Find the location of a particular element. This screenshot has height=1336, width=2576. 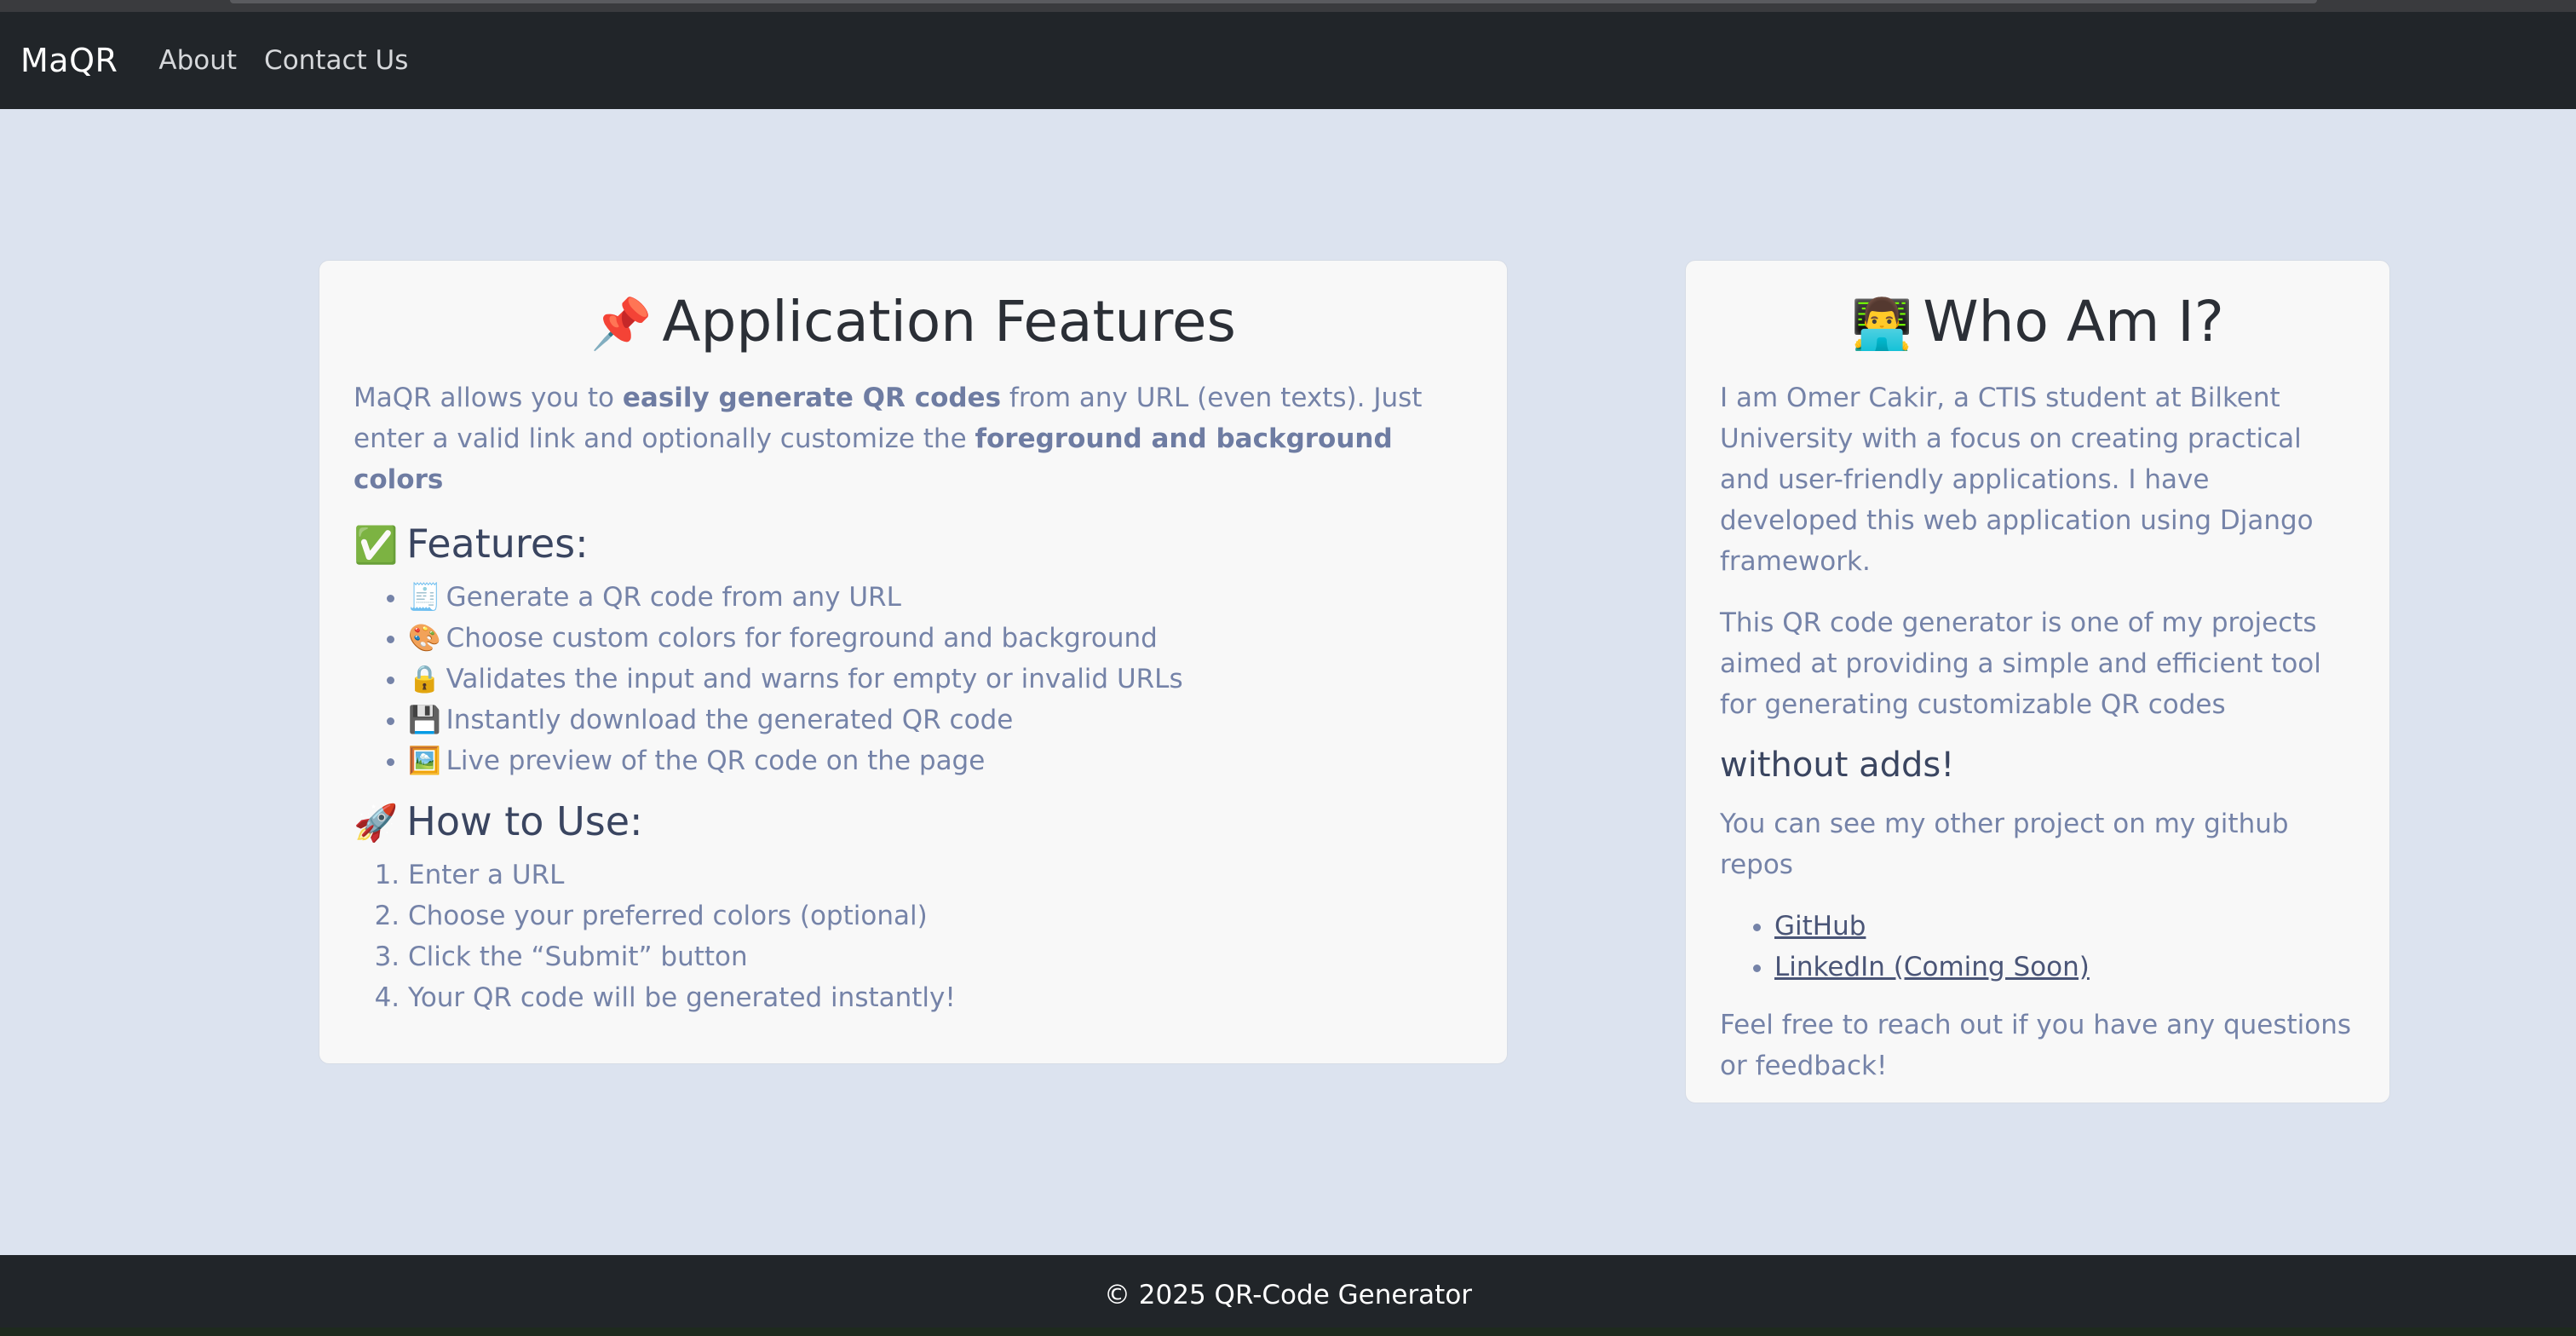

feature-text: Instantly download the generated QR code is located at coordinates (730, 719).